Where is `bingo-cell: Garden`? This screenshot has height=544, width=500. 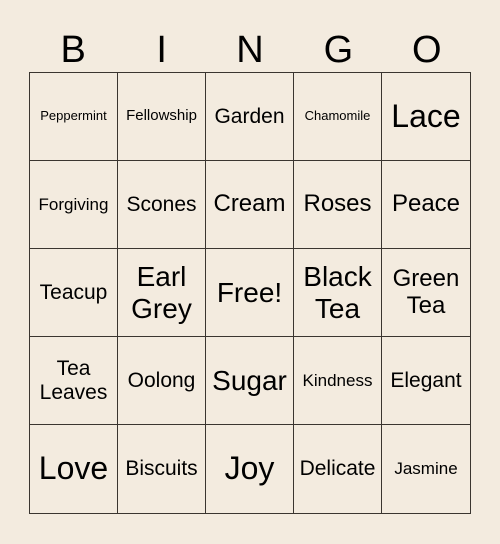 bingo-cell: Garden is located at coordinates (250, 117).